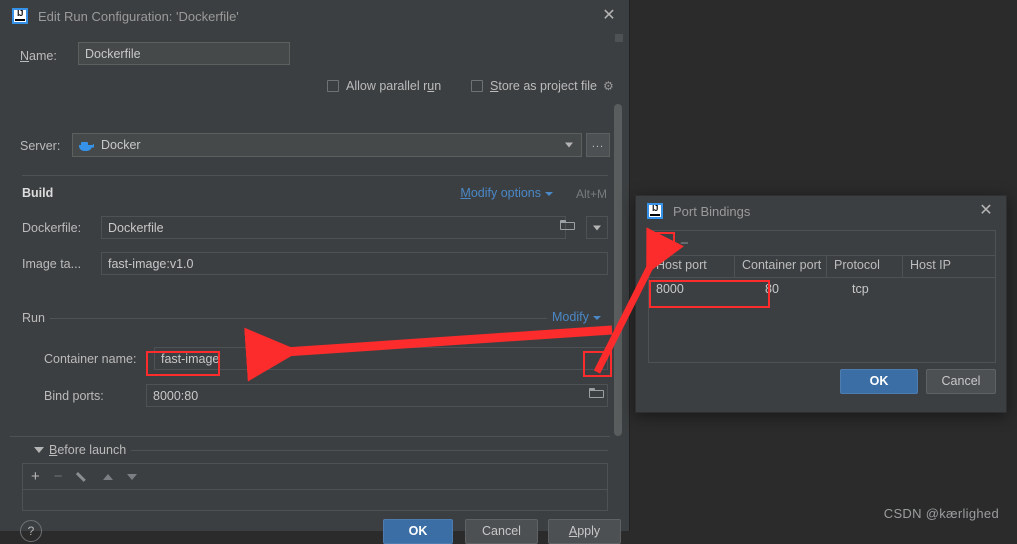 This screenshot has width=1017, height=544. I want to click on modify-options-link: Modify options, so click(506, 193).